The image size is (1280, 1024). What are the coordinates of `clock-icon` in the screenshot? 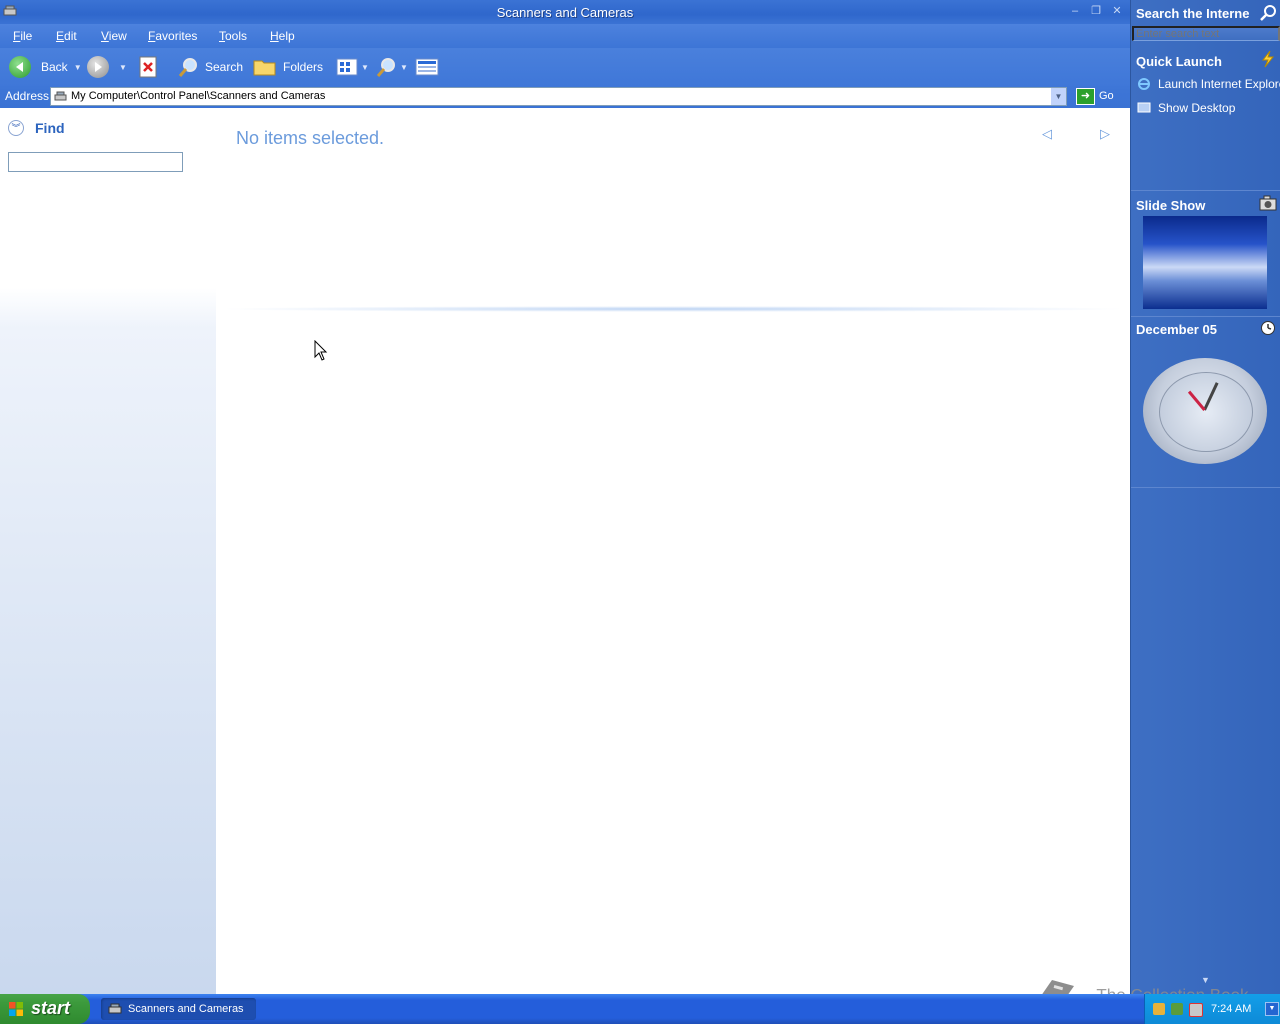 It's located at (1268, 328).